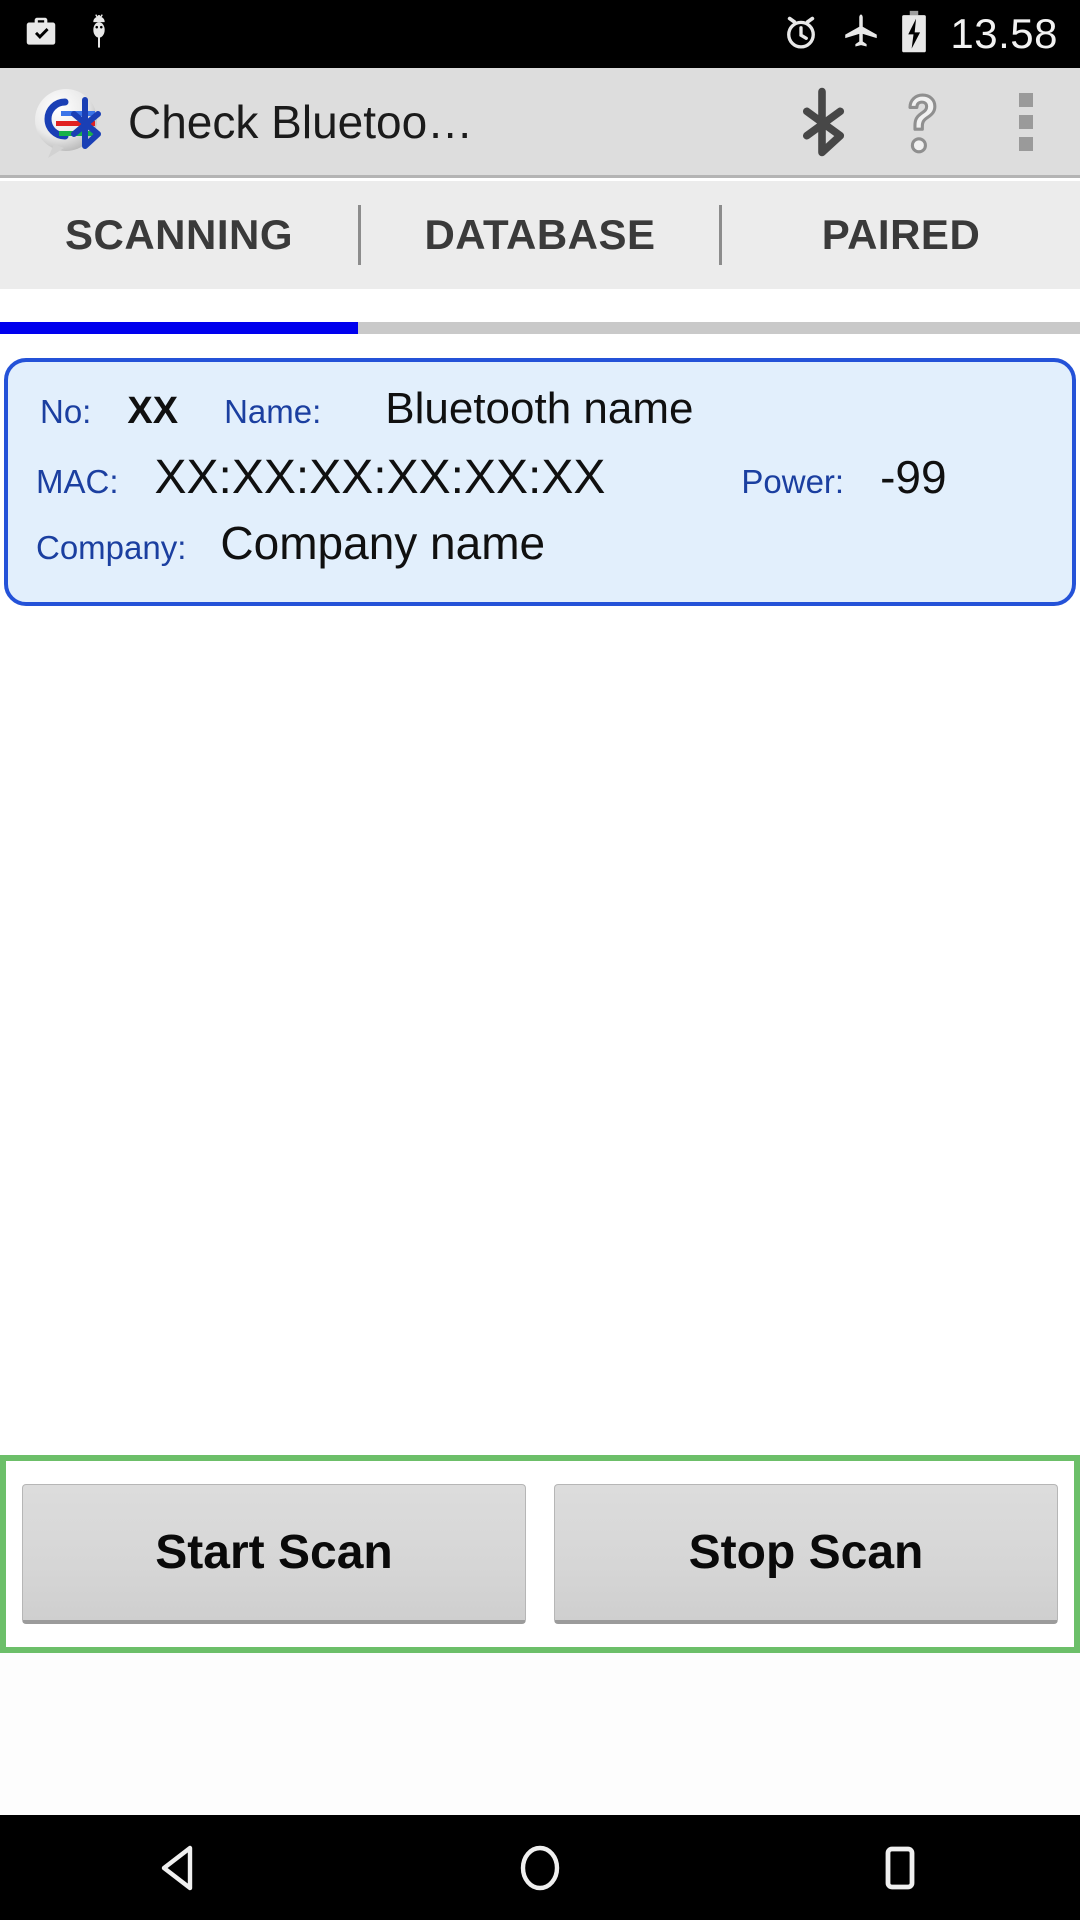 The image size is (1080, 1920). Describe the element at coordinates (41, 34) in the screenshot. I see `work-profile-icon` at that location.